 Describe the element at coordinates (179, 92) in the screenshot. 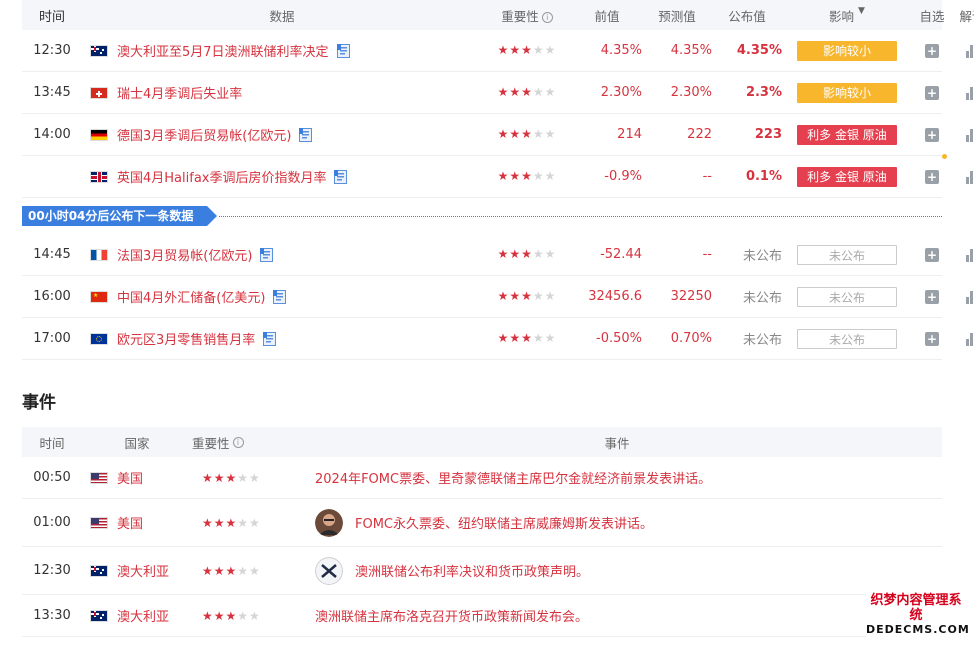

I see `row-name: 瑞士4月季调后失业率` at that location.